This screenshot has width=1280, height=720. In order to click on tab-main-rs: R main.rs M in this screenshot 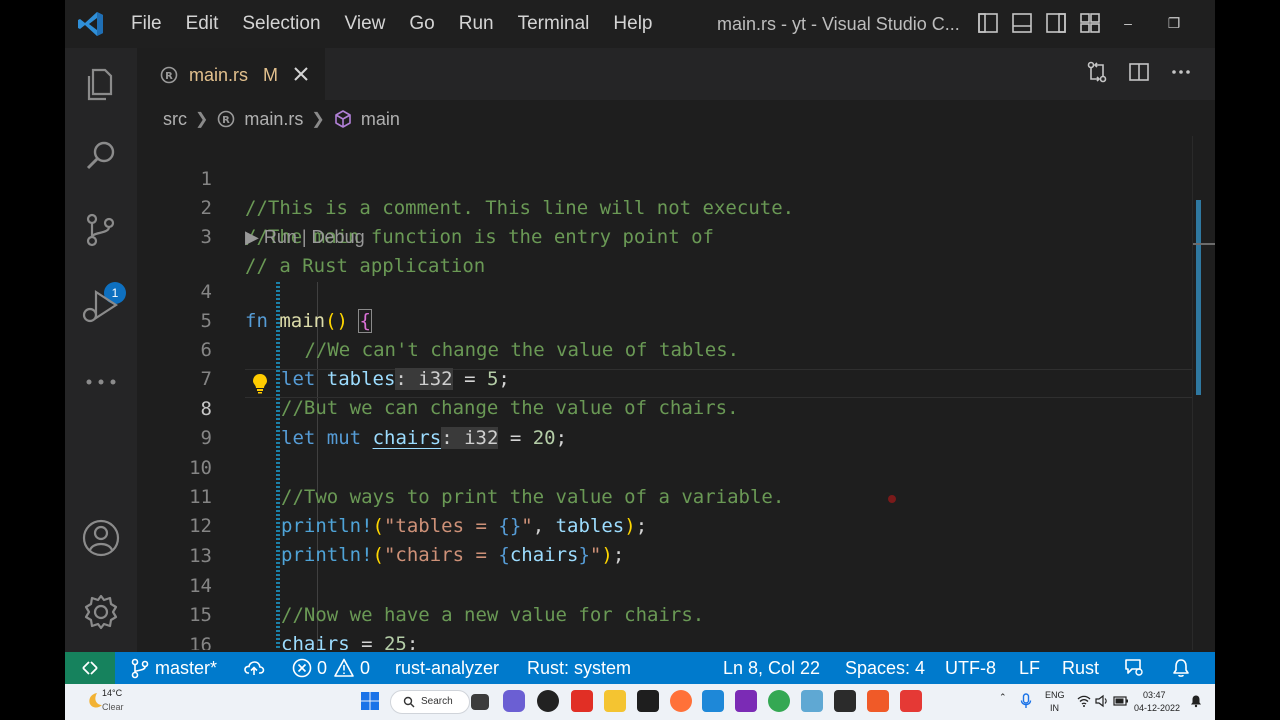, I will do `click(231, 74)`.